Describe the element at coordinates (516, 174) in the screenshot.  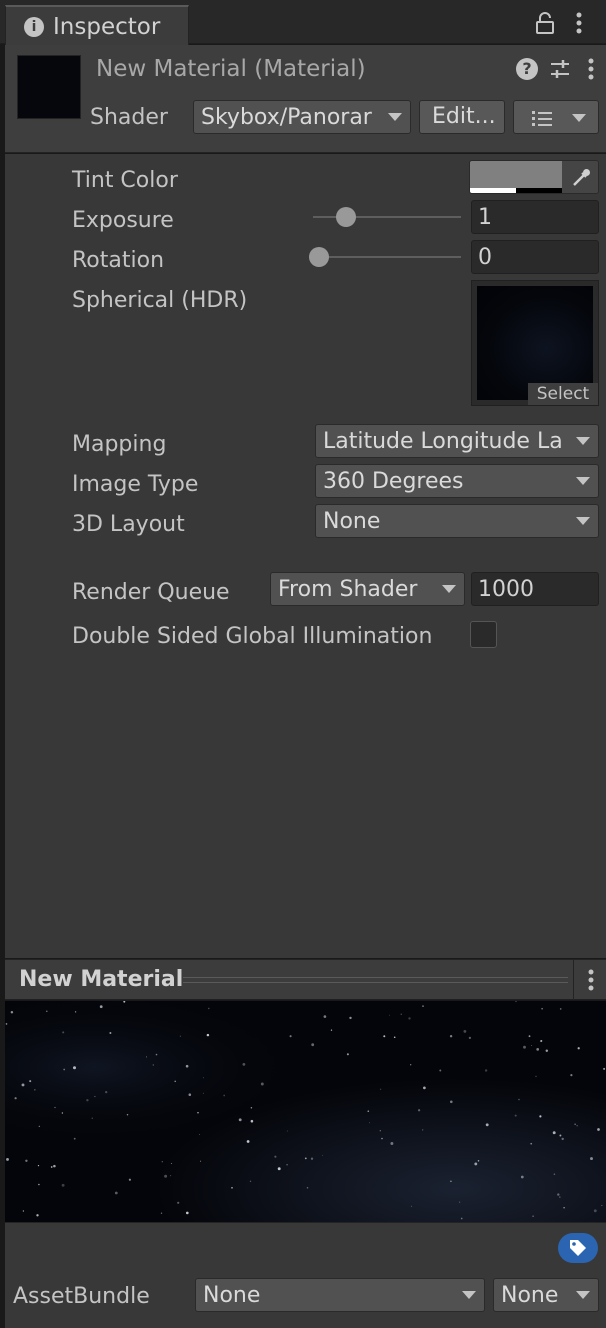
I see `tint-color-swatch` at that location.